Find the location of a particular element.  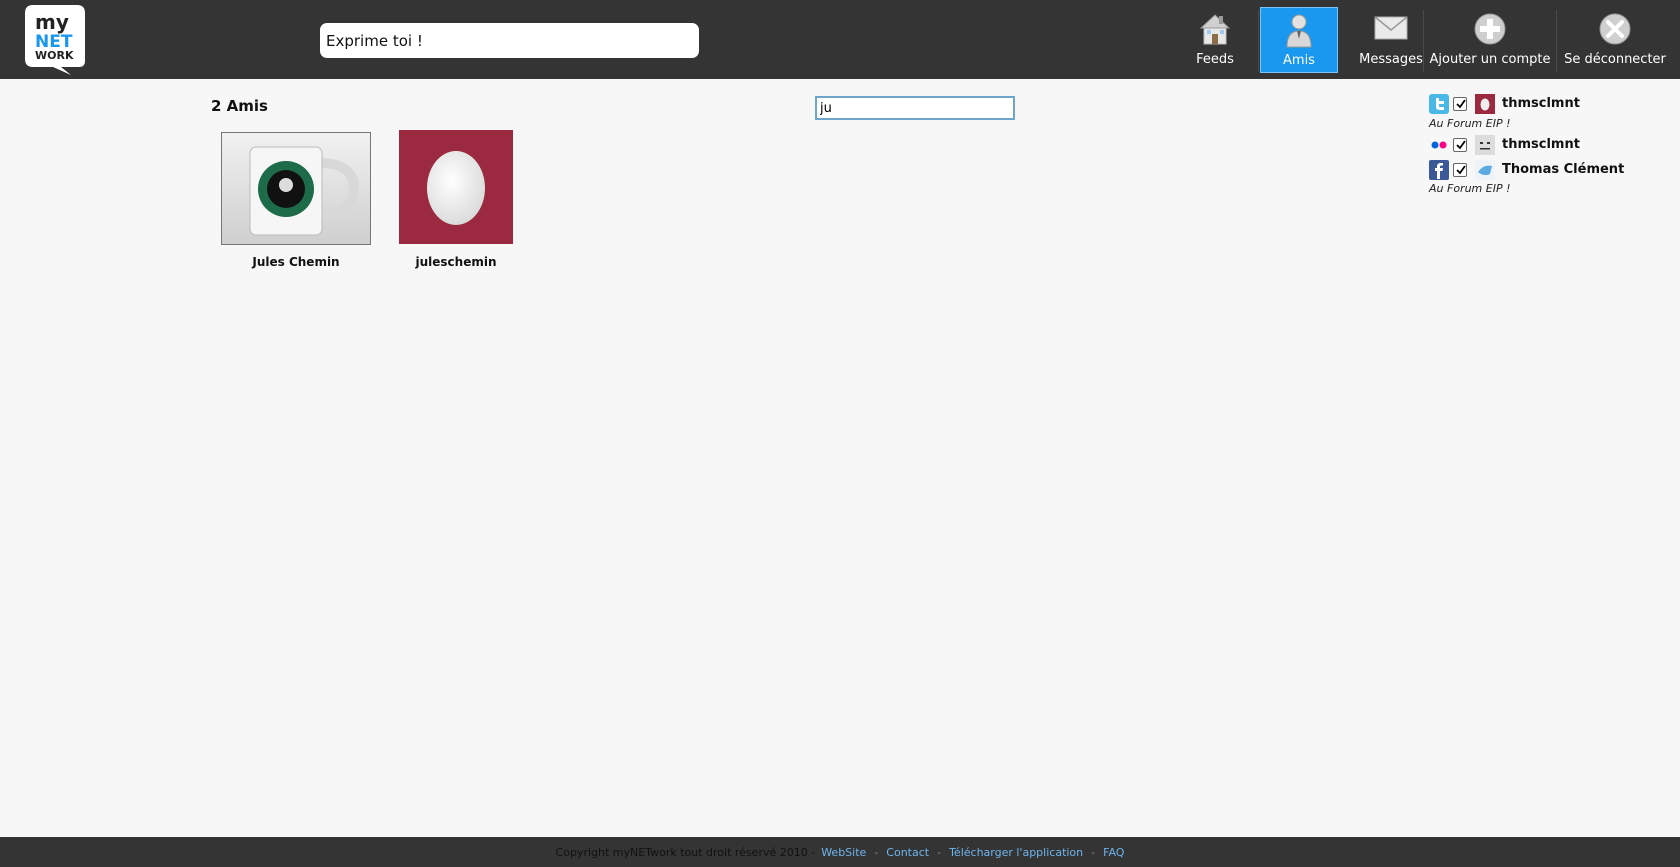

friend-card: Jules Chemin is located at coordinates (296, 202).